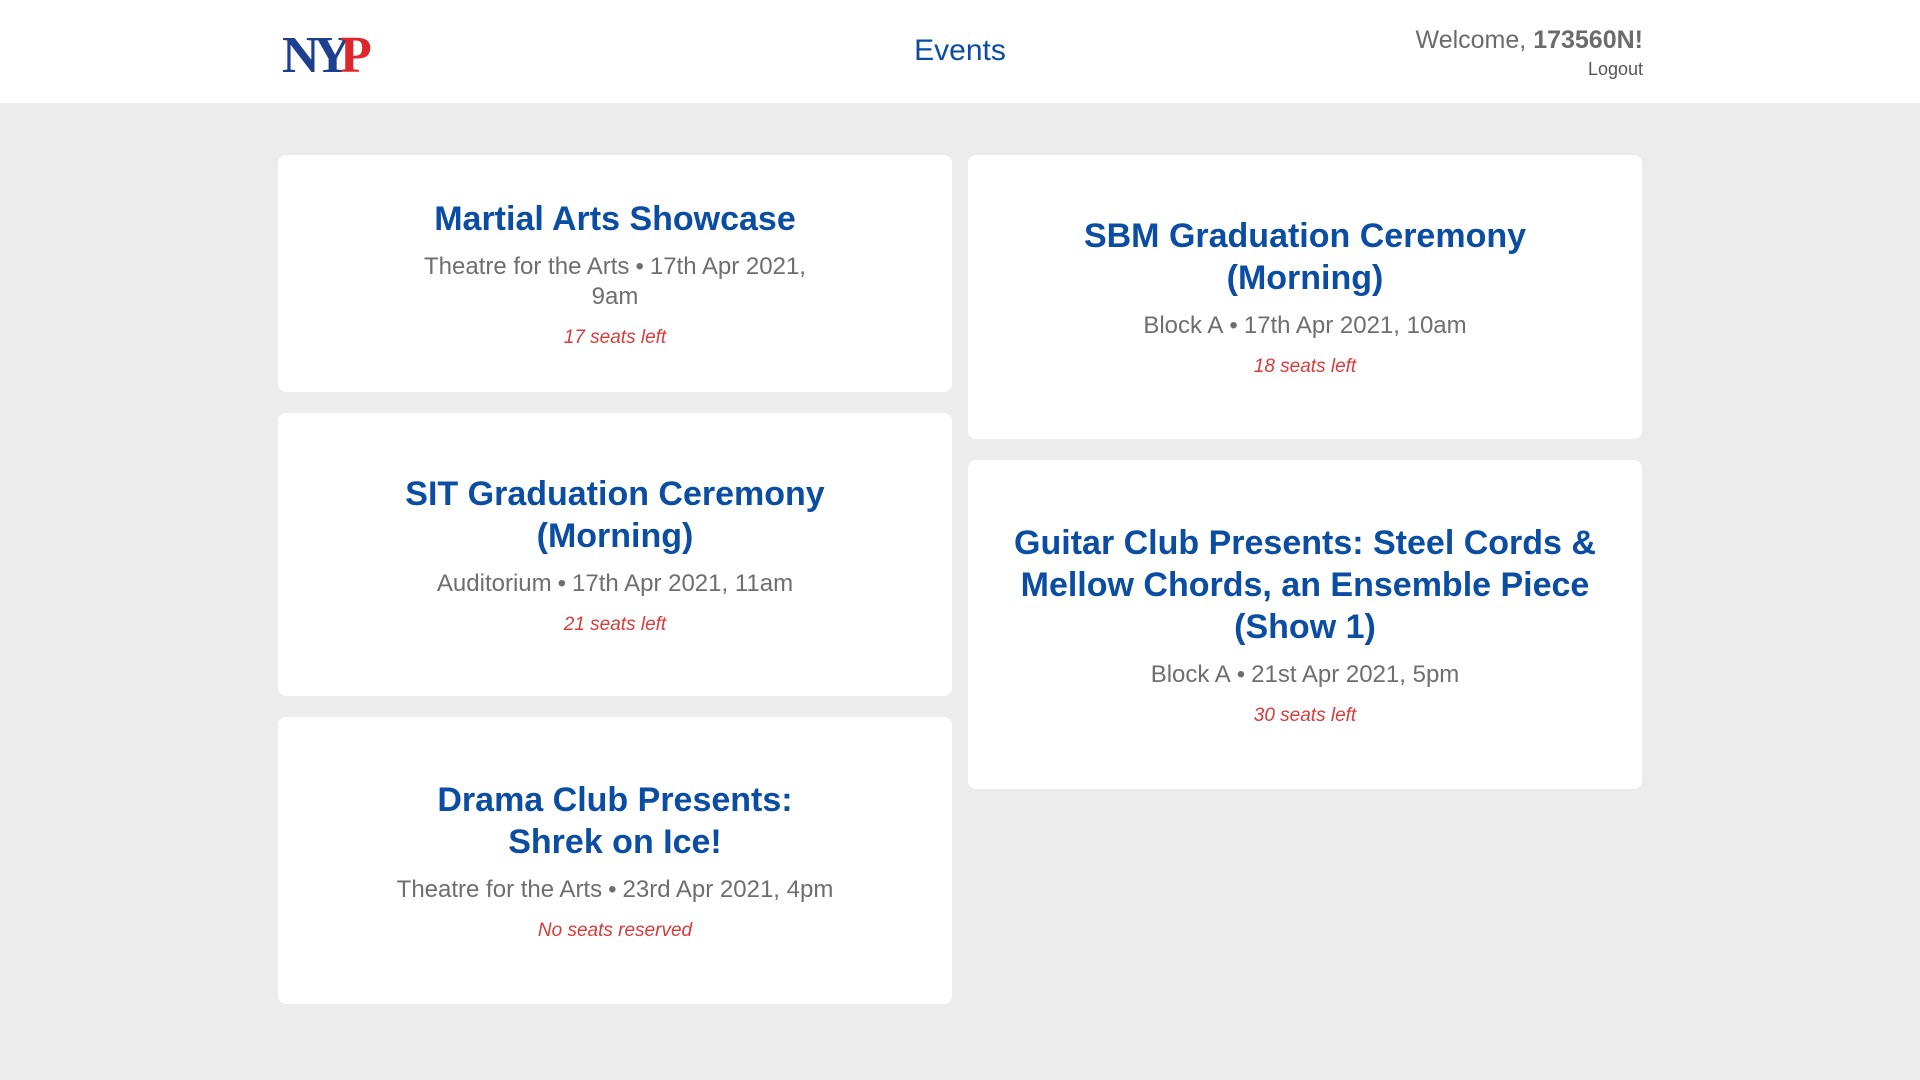 This screenshot has height=1080, width=1920. I want to click on user-box: Welcome, 173560N! Logout, so click(1529, 53).